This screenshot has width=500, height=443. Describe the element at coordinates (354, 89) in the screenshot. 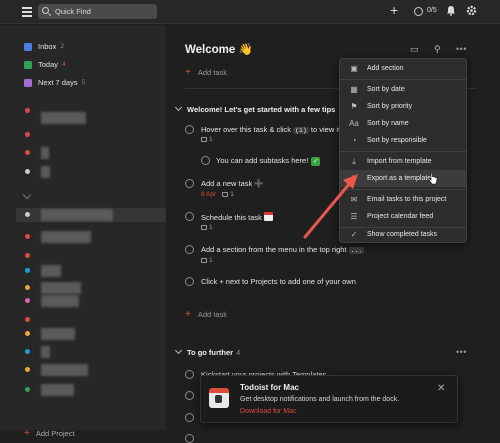

I see `calendar-icon: ▦` at that location.